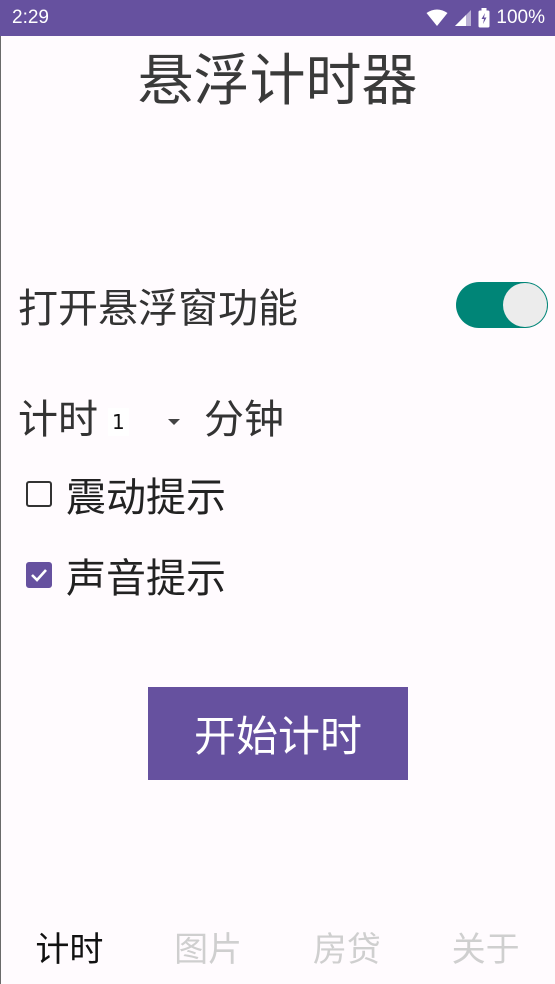 The width and height of the screenshot is (555, 984). What do you see at coordinates (30, 17) in the screenshot?
I see `status-time: 2:29` at bounding box center [30, 17].